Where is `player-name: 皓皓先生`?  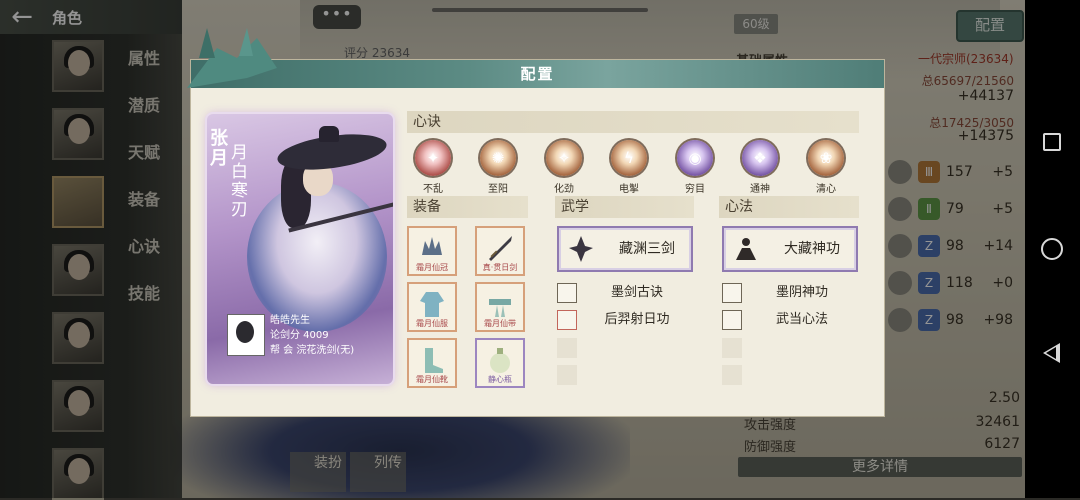 player-name: 皓皓先生 is located at coordinates (290, 320).